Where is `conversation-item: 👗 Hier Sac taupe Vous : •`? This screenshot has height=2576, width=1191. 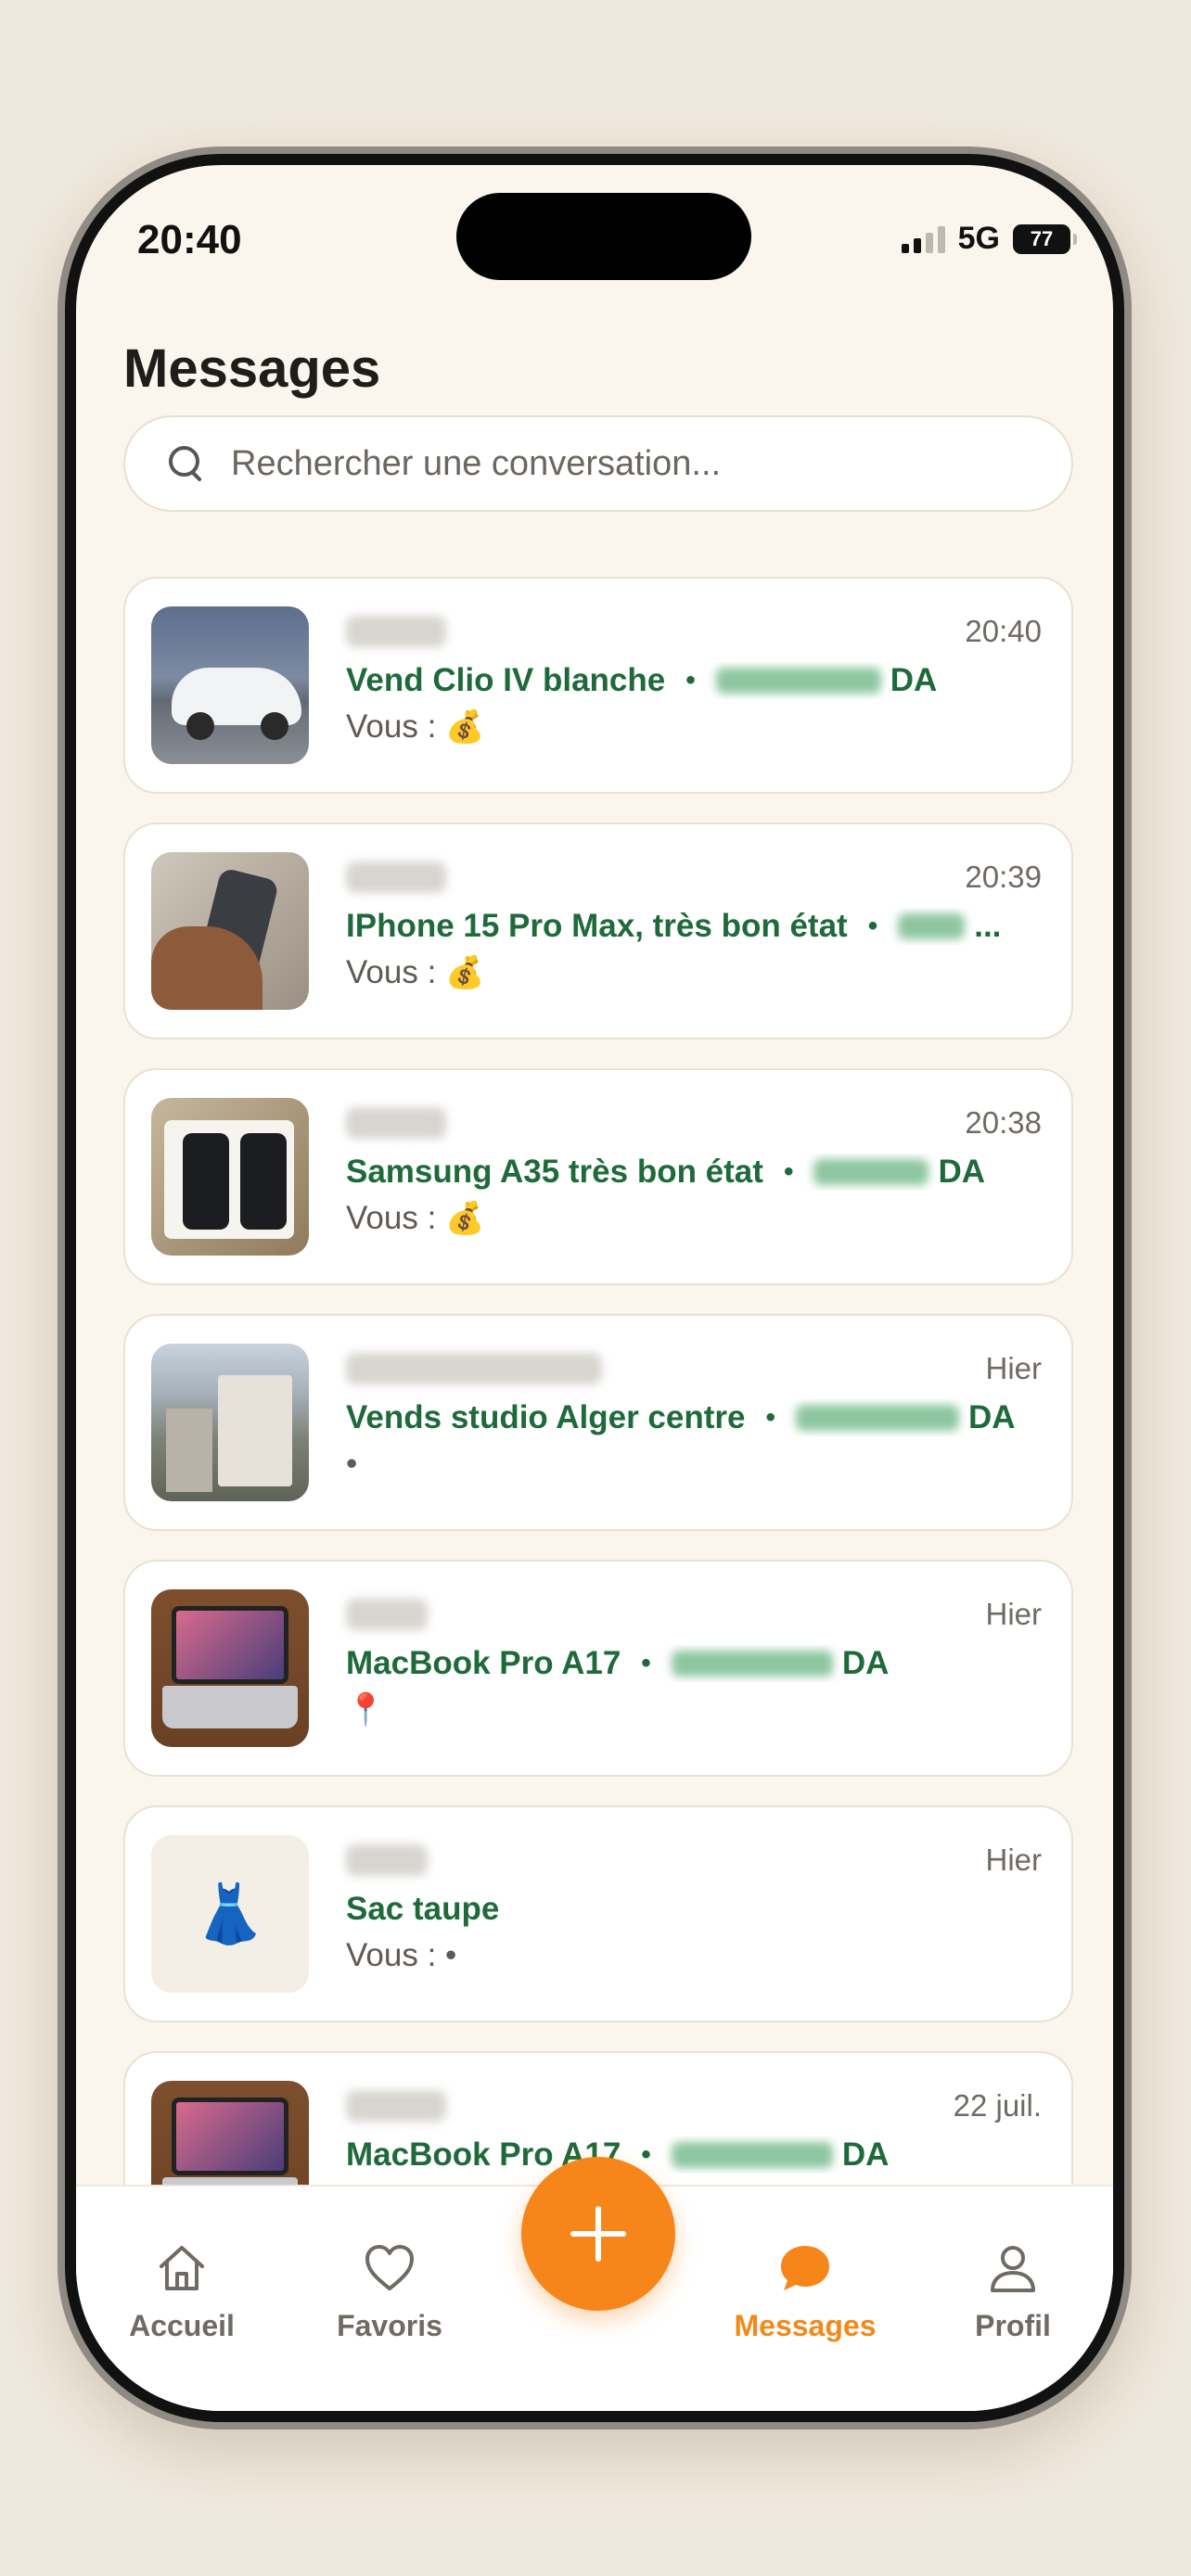
conversation-item: 👗 Hier Sac taupe Vous : • is located at coordinates (598, 1914).